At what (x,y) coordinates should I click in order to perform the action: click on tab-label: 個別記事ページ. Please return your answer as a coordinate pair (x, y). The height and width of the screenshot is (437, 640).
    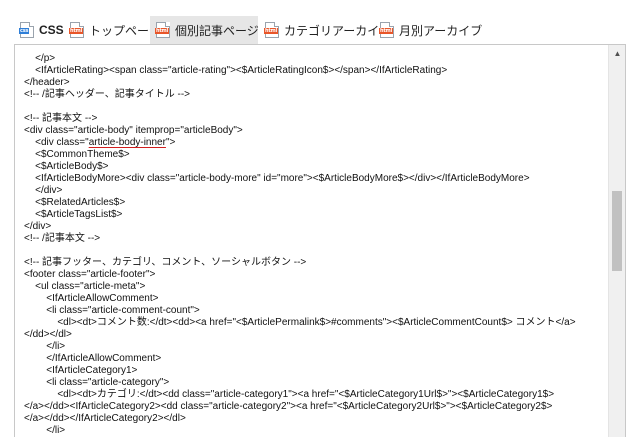
    Looking at the image, I should click on (217, 30).